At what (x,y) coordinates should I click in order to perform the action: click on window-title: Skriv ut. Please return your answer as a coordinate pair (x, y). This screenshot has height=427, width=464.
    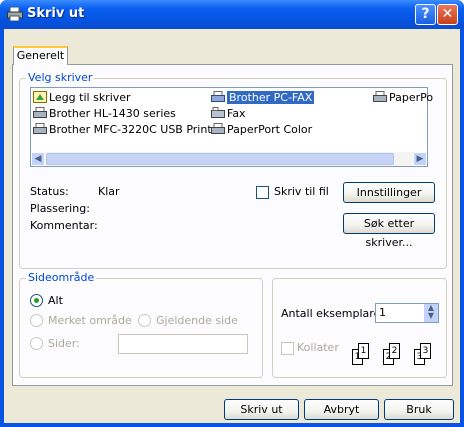
    Looking at the image, I should click on (56, 13).